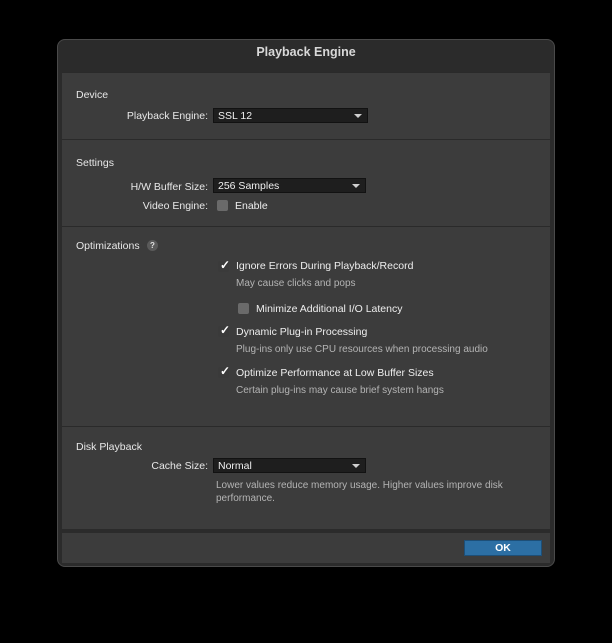  Describe the element at coordinates (503, 548) in the screenshot. I see `ok-button: OK` at that location.